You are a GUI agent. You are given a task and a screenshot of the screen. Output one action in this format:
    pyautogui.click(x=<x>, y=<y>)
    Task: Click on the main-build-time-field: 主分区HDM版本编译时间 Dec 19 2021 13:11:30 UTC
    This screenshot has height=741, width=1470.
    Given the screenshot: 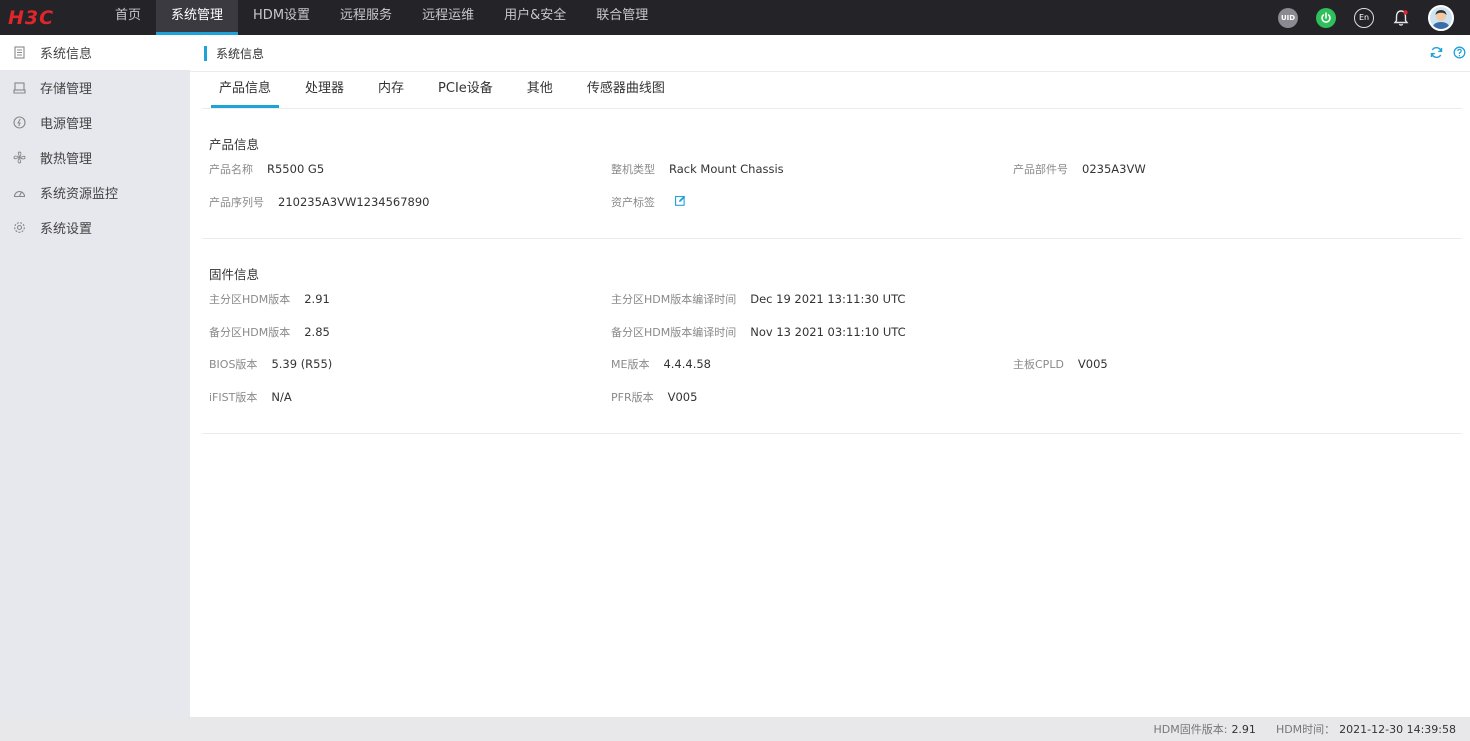 What is the action you would take?
    pyautogui.click(x=812, y=299)
    